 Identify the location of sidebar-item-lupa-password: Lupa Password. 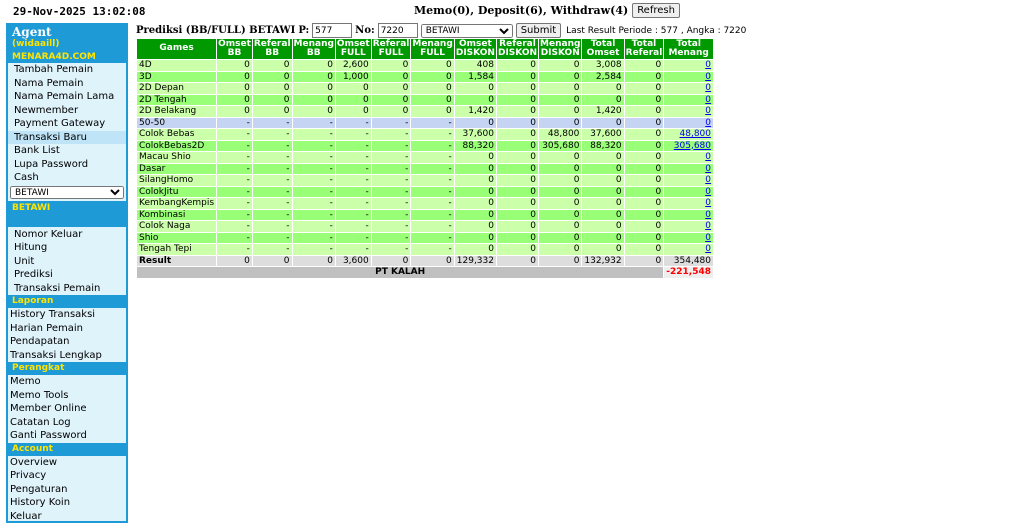
(67, 165).